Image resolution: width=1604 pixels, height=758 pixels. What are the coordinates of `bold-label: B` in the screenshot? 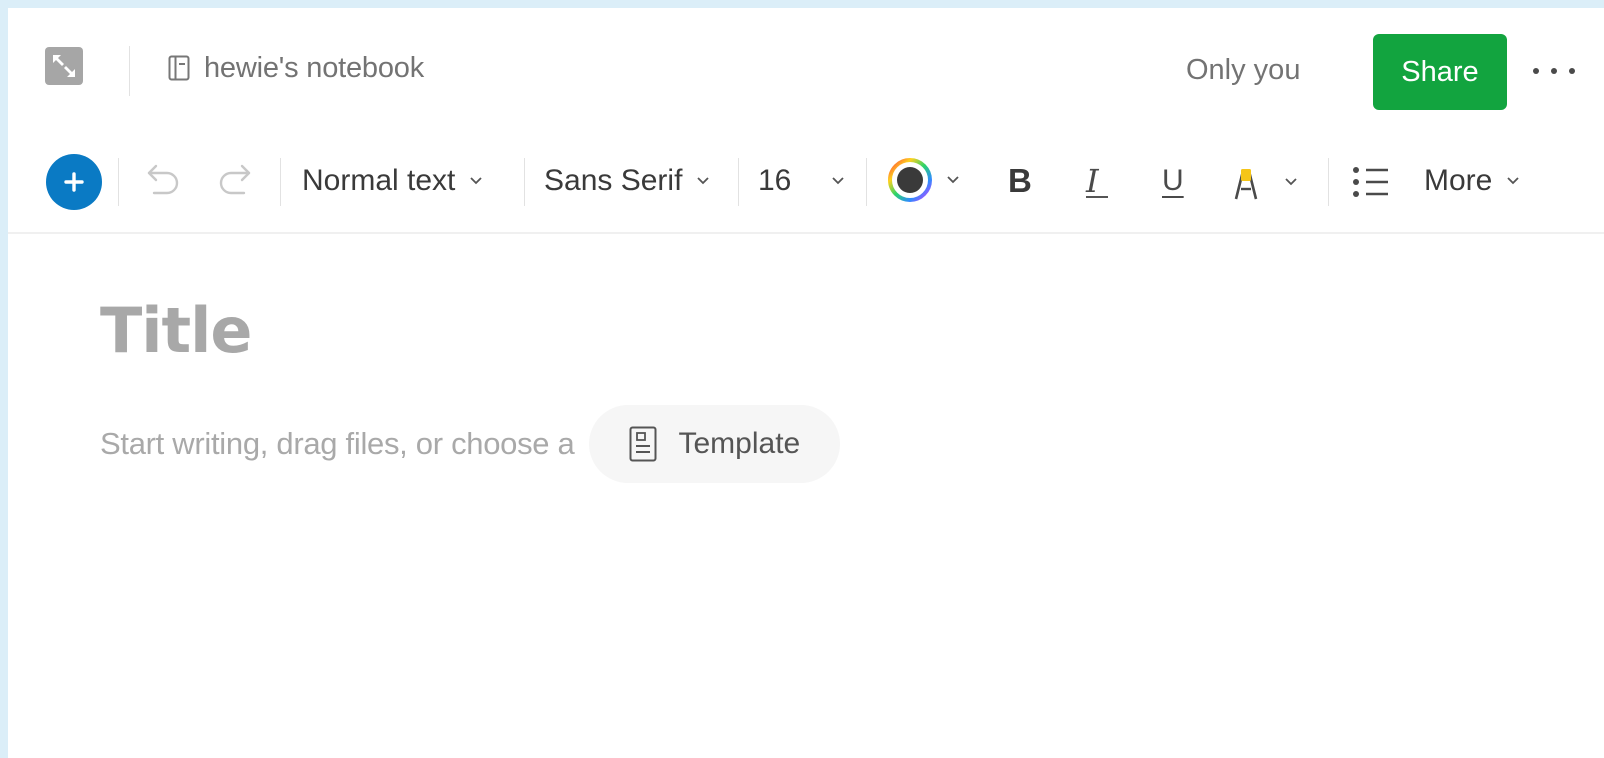 It's located at (1020, 180).